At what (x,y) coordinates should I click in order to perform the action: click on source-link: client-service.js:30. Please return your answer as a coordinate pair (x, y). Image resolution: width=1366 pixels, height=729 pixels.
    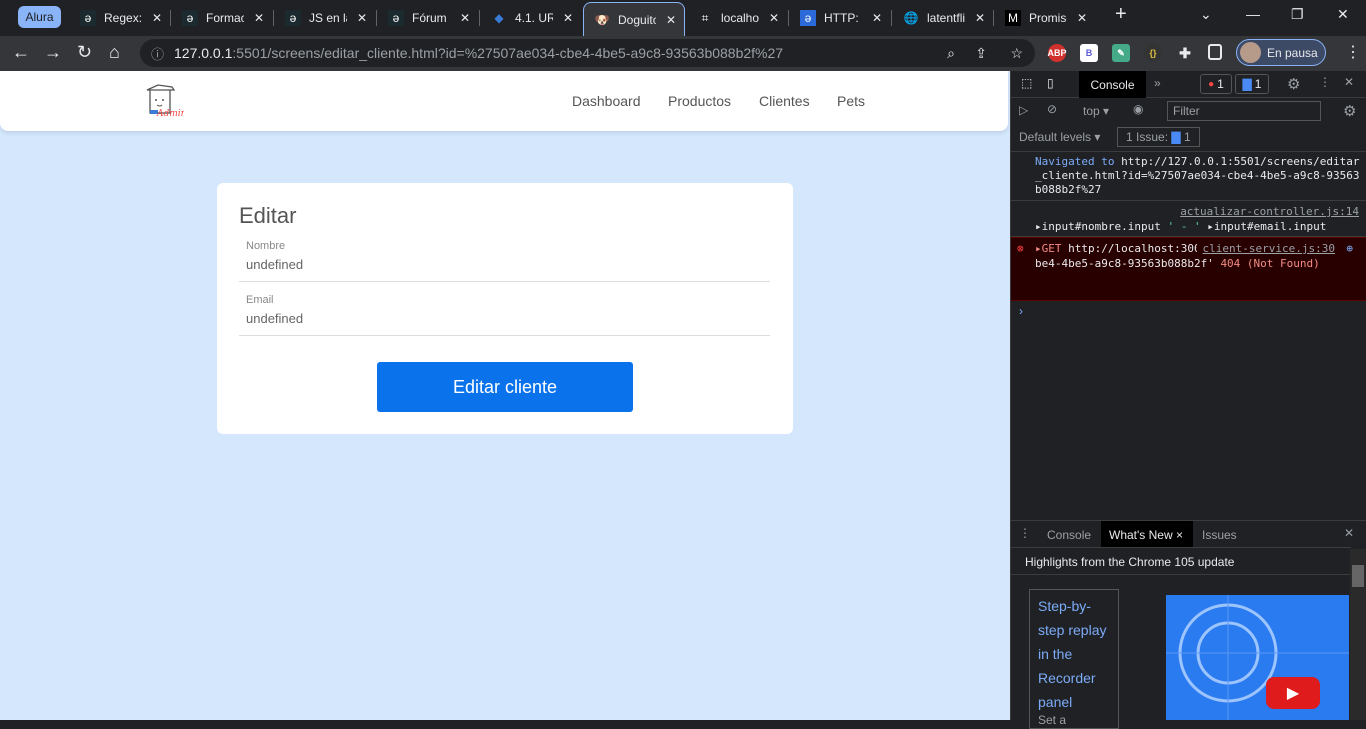
    Looking at the image, I should click on (1265, 248).